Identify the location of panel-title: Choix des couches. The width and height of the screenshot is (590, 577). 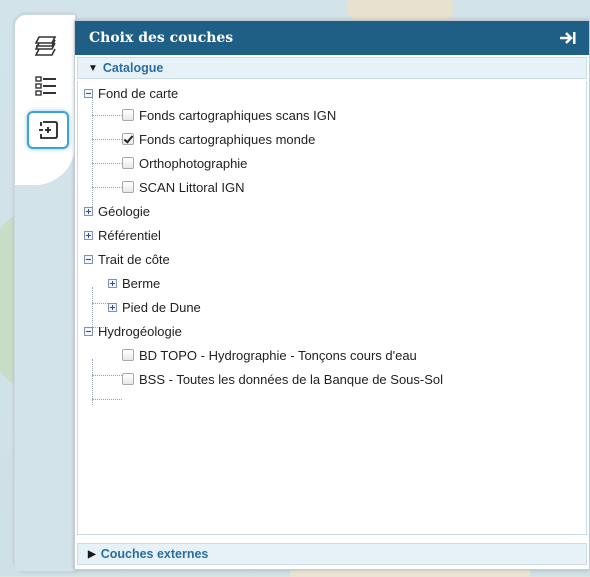
(161, 38).